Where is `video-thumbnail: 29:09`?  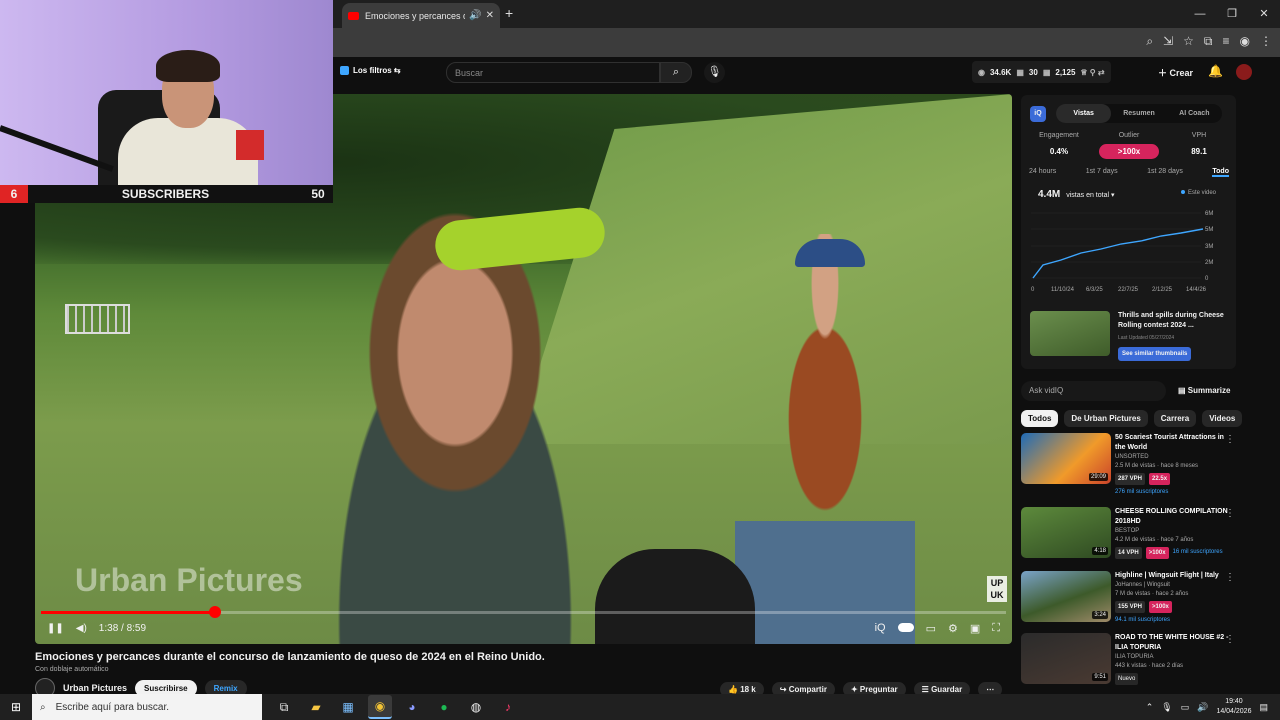 video-thumbnail: 29:09 is located at coordinates (1066, 458).